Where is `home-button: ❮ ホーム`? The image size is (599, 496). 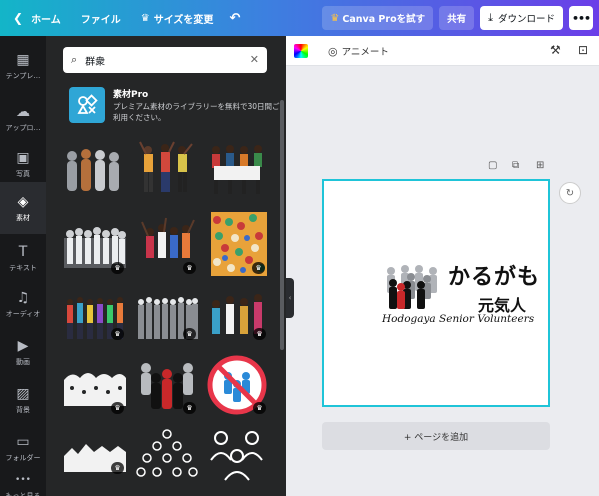
home-button: ❮ ホーム is located at coordinates (37, 18).